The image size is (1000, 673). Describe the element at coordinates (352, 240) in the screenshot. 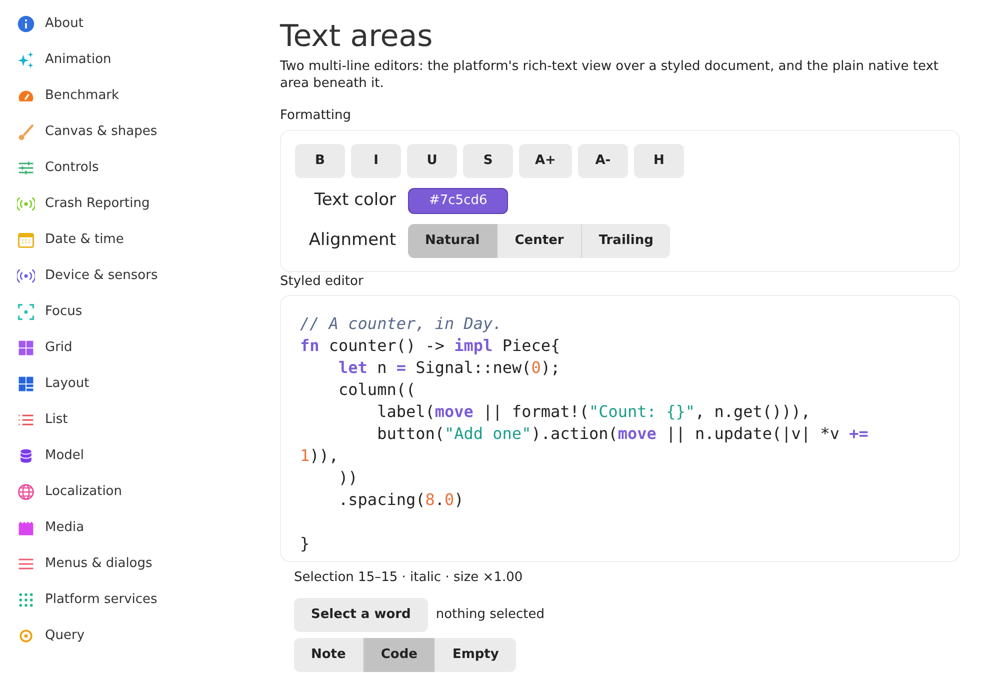

I see `field-label: Alignment` at that location.